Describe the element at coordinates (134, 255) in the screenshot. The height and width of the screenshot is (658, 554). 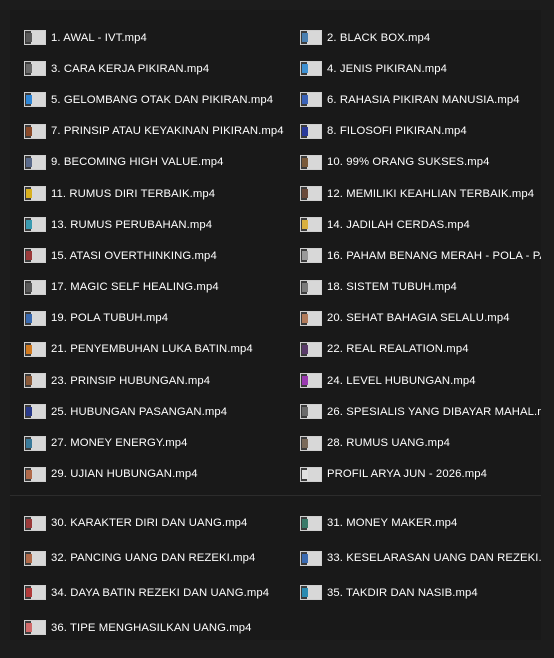
I see `file-name: 15. ATASI OVERTHINKING.mp4` at that location.